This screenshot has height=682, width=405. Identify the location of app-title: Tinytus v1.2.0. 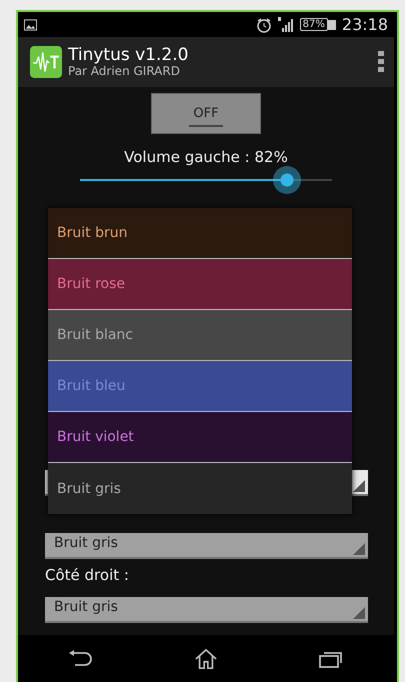
(129, 55).